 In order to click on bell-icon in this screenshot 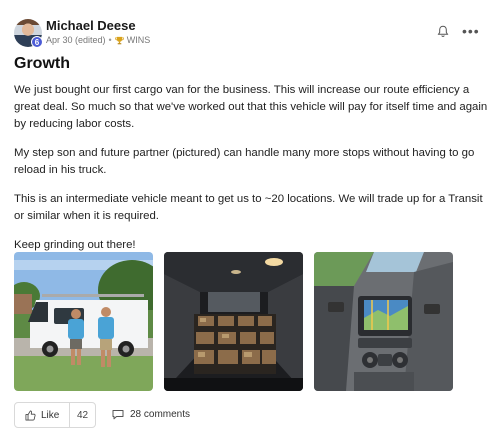, I will do `click(443, 31)`.